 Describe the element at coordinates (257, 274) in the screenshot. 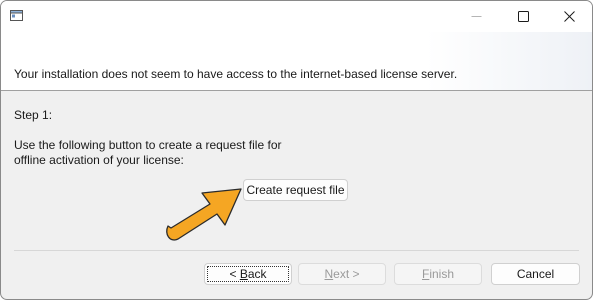

I see `back-rest: ack` at that location.